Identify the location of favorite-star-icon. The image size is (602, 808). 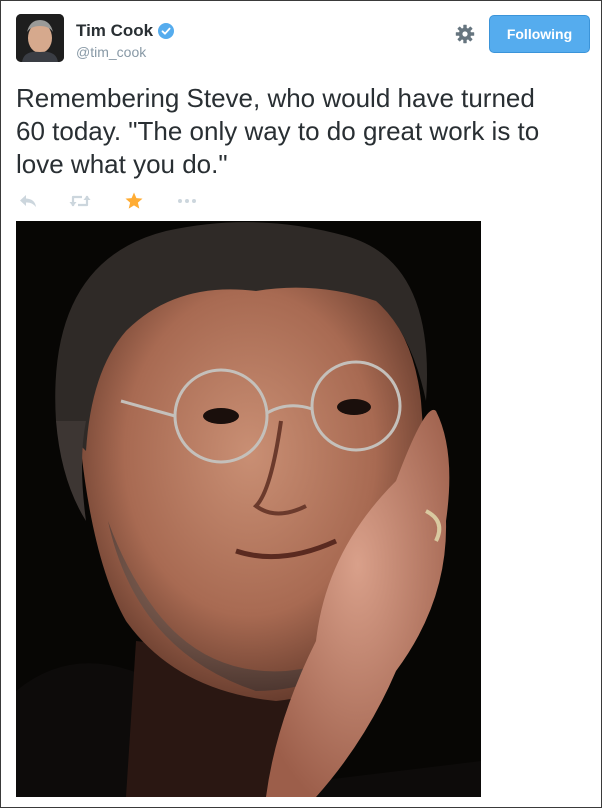
(134, 201).